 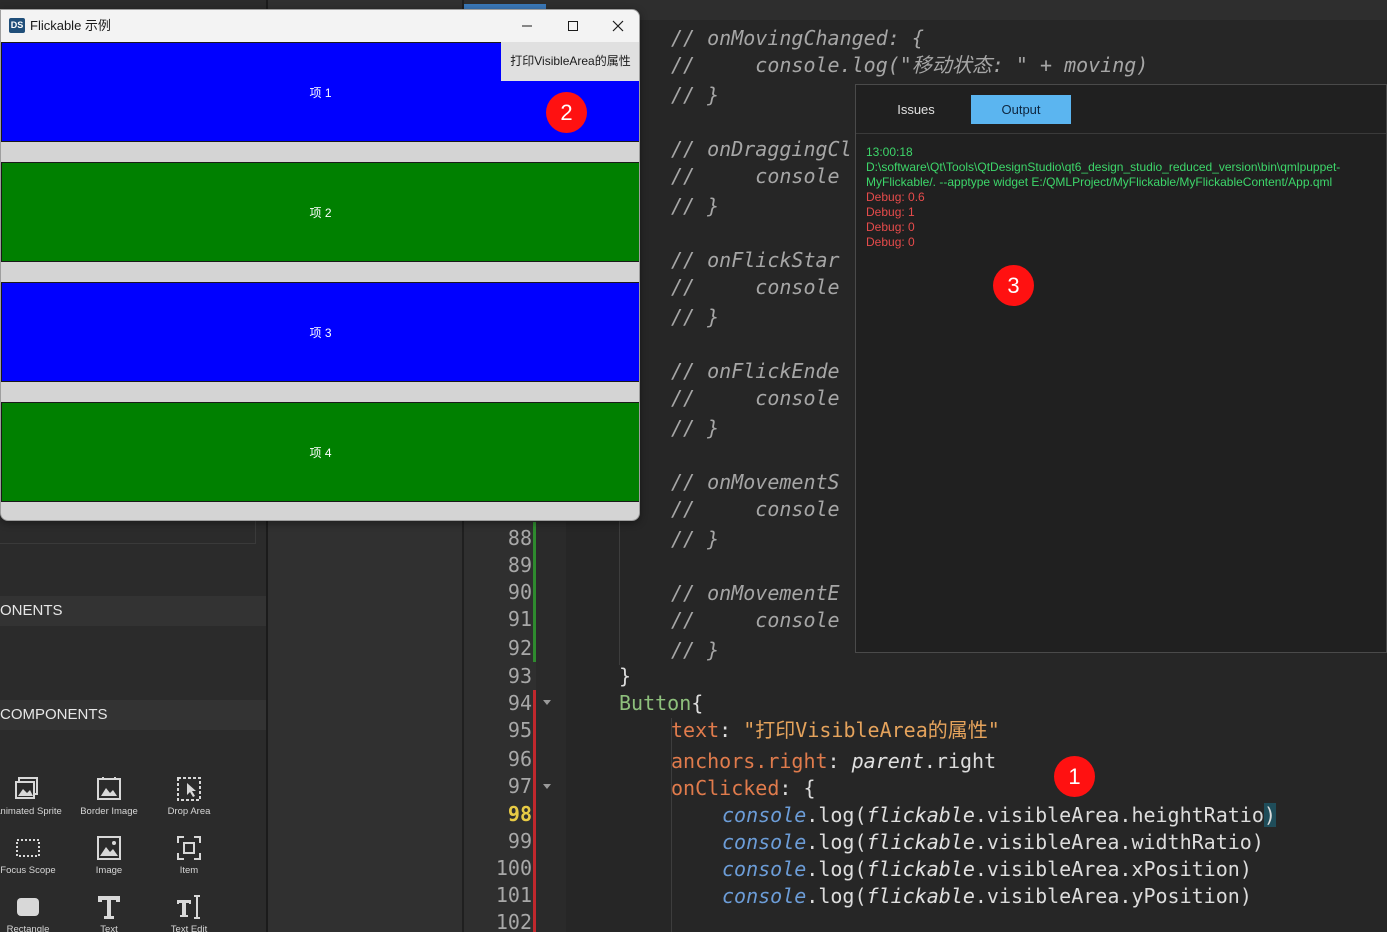 What do you see at coordinates (1013, 285) in the screenshot?
I see `annotation-marker-3: 3` at bounding box center [1013, 285].